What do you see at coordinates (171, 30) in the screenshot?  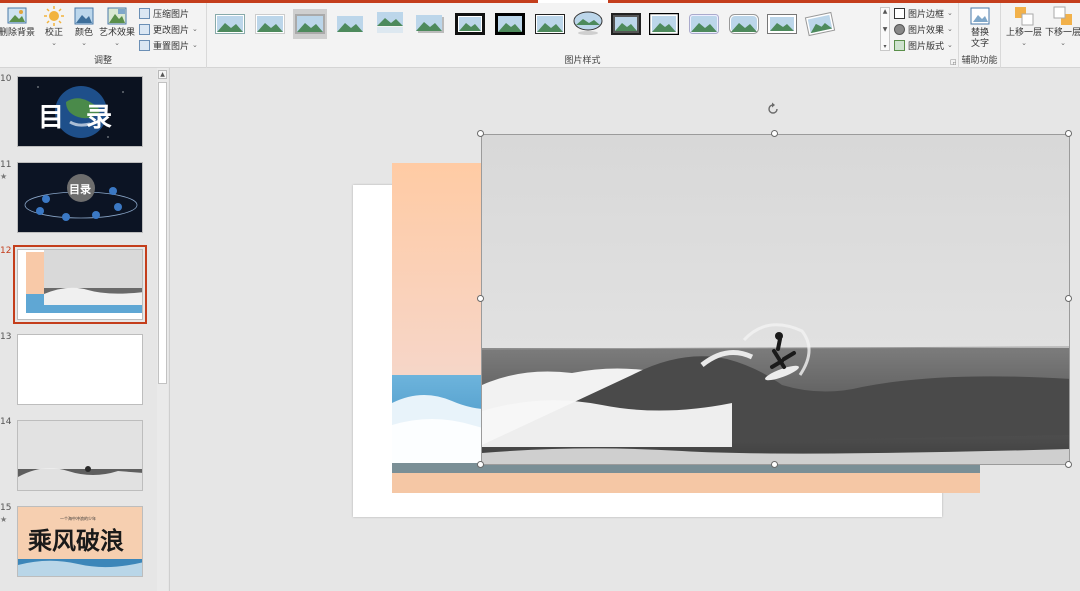 I see `change-picture-label: 更改图片` at bounding box center [171, 30].